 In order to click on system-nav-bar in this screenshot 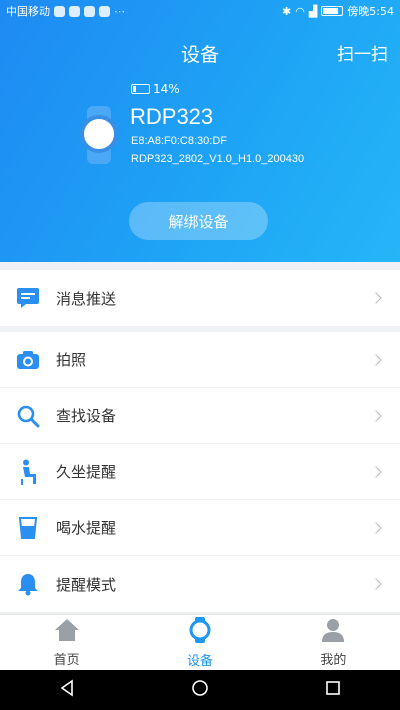, I will do `click(200, 690)`.